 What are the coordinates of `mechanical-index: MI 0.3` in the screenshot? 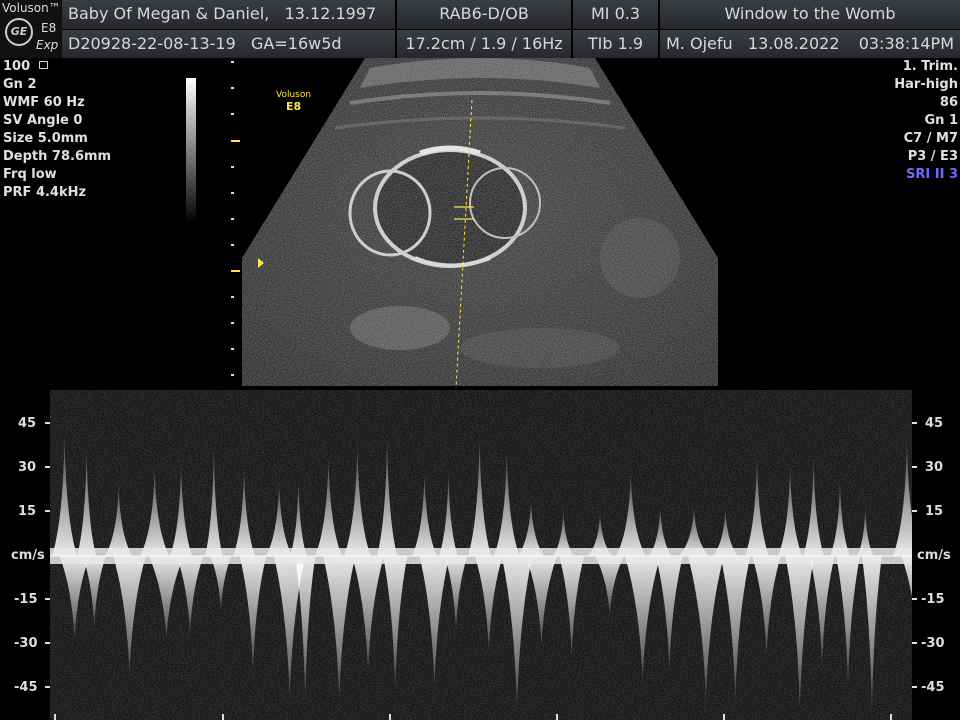 It's located at (615, 14).